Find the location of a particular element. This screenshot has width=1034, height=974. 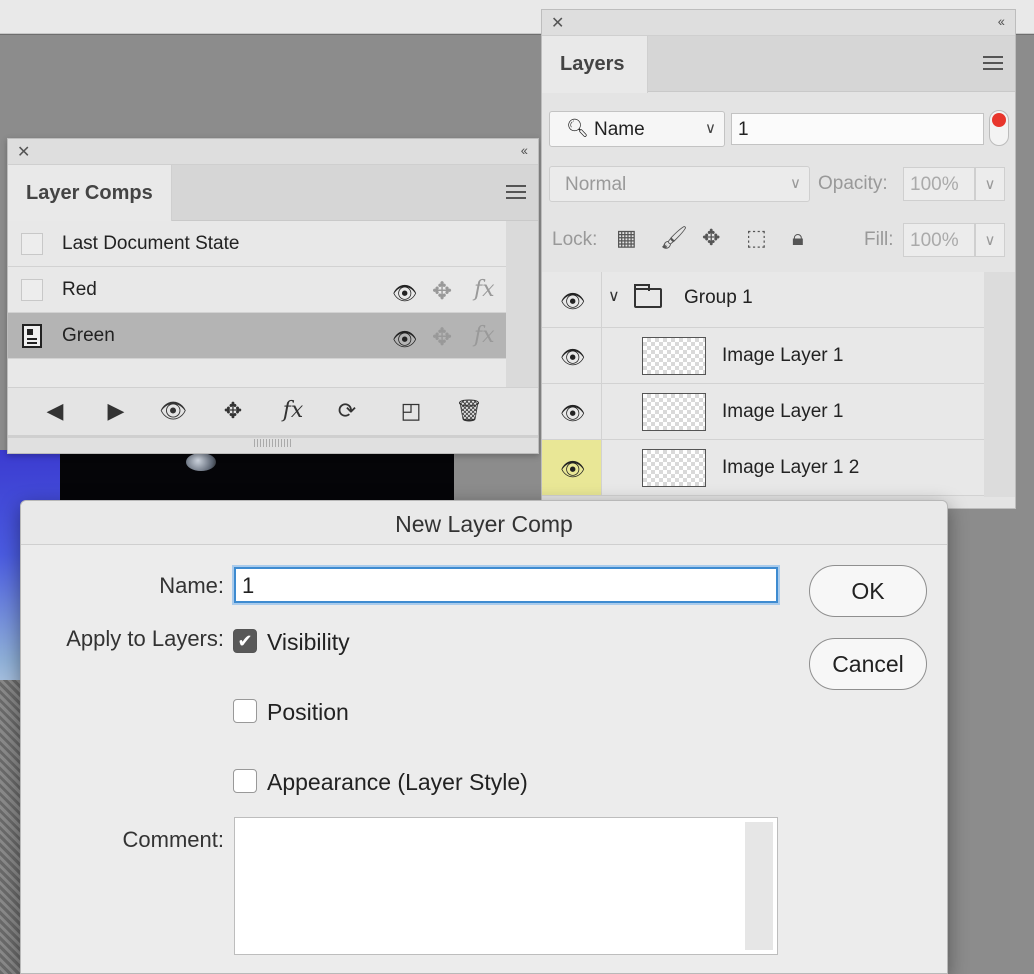

visibility-label: Visibility is located at coordinates (308, 642).